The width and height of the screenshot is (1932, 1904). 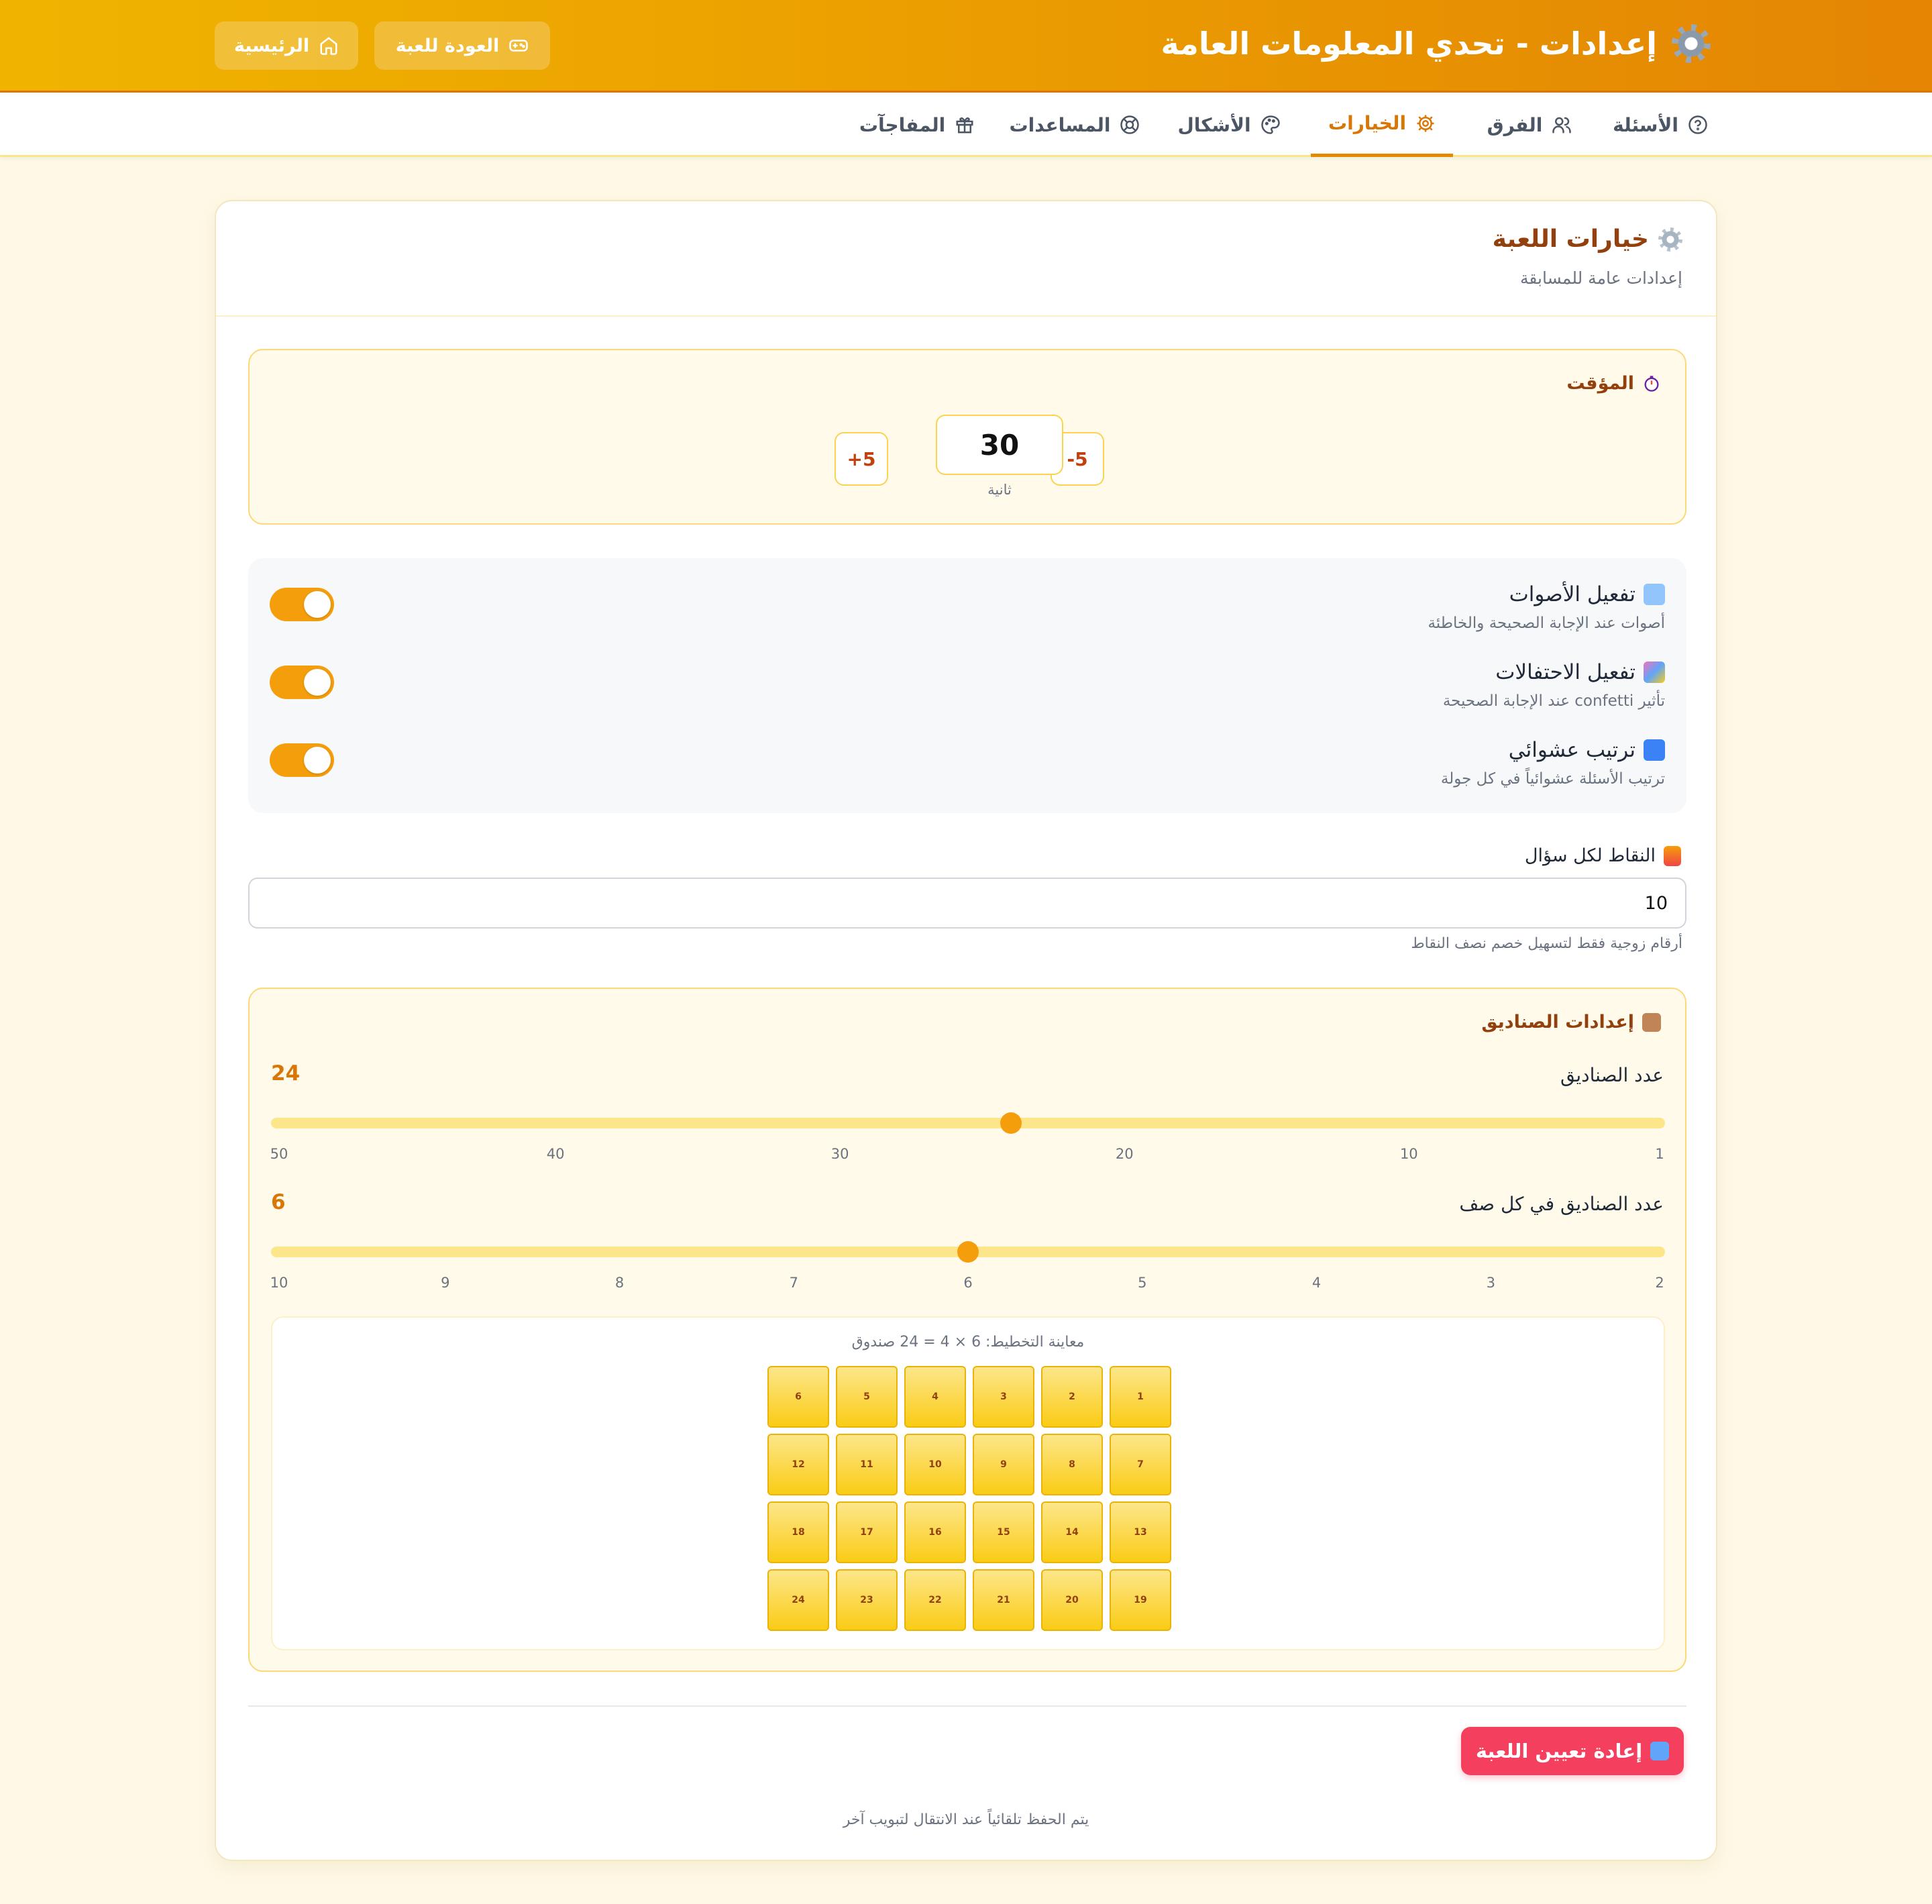 What do you see at coordinates (1124, 1154) in the screenshot?
I see `count-tick: 20` at bounding box center [1124, 1154].